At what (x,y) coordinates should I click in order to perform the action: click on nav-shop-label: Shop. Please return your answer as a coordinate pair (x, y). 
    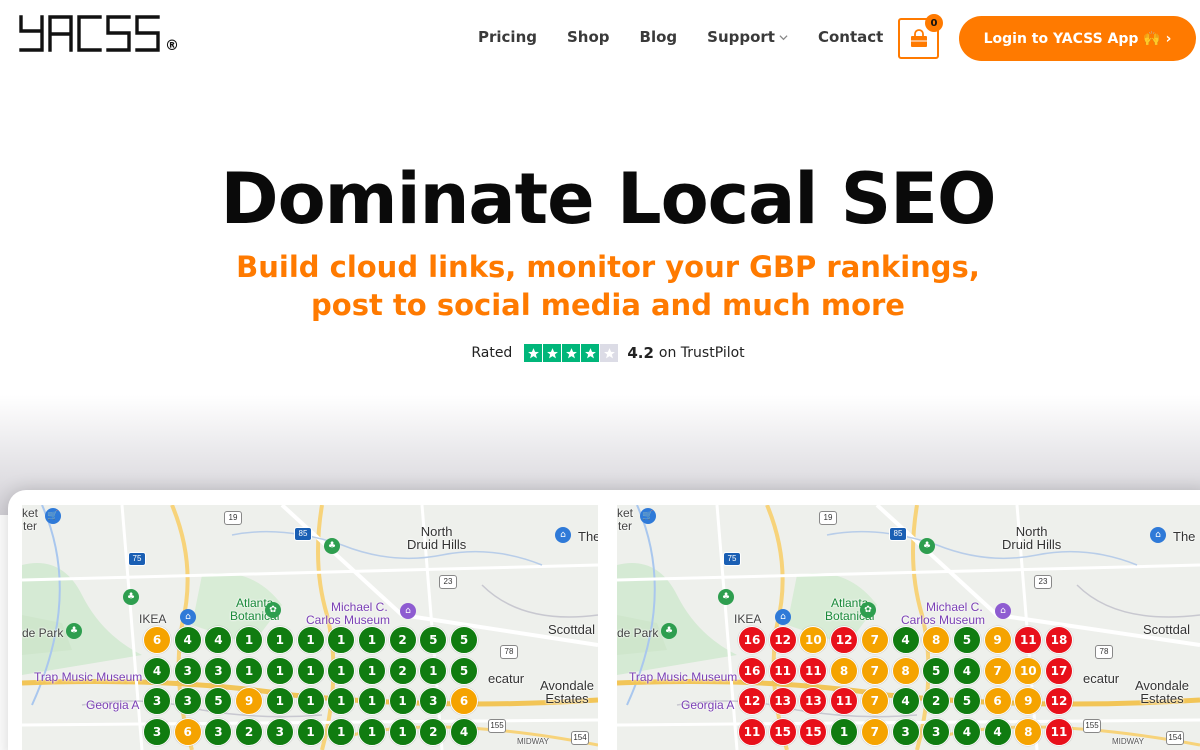
    Looking at the image, I should click on (588, 37).